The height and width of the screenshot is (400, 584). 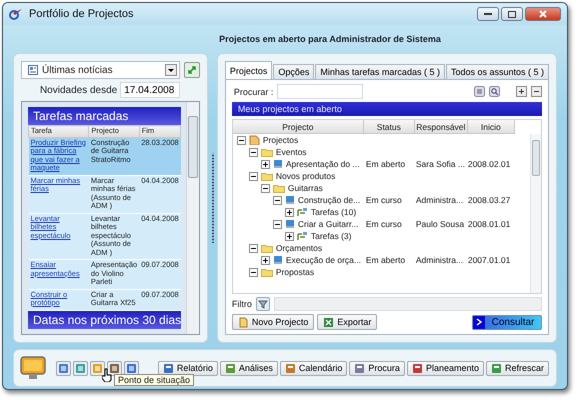 I want to click on tab: Todos os assuntos ( 5 ), so click(x=497, y=71).